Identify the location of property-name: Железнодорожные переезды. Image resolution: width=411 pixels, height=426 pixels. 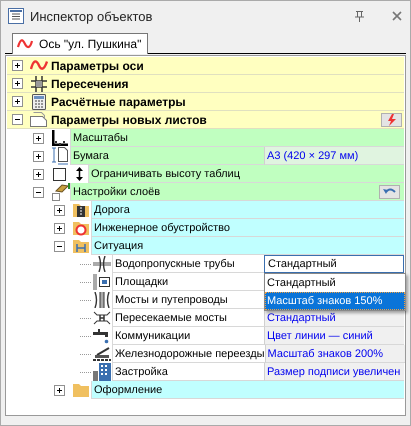
(188, 354).